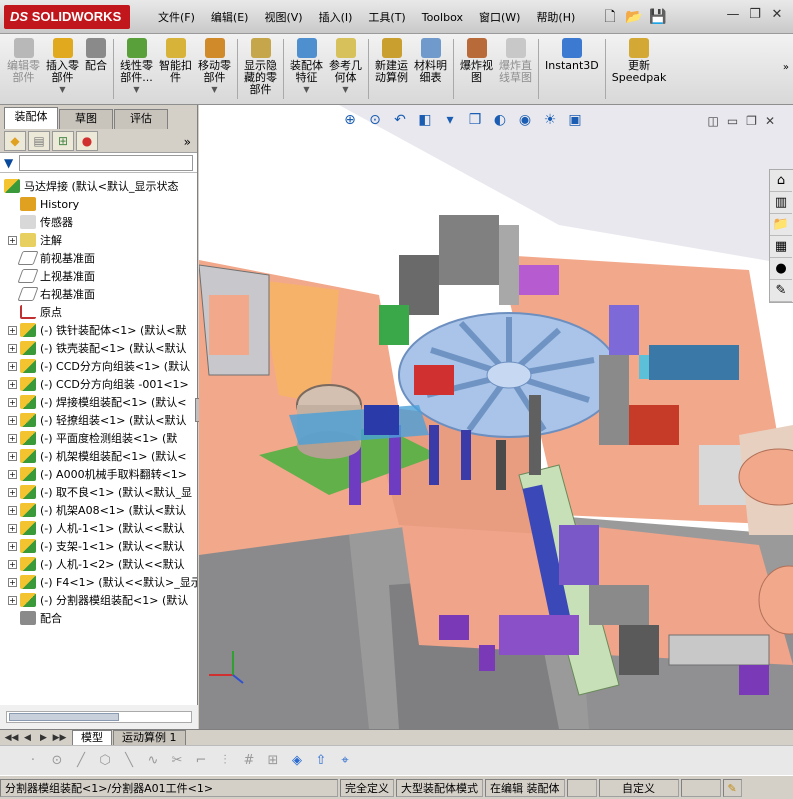 The image size is (793, 799). Describe the element at coordinates (770, 121) in the screenshot. I see `viewport-close-button: ✕` at that location.